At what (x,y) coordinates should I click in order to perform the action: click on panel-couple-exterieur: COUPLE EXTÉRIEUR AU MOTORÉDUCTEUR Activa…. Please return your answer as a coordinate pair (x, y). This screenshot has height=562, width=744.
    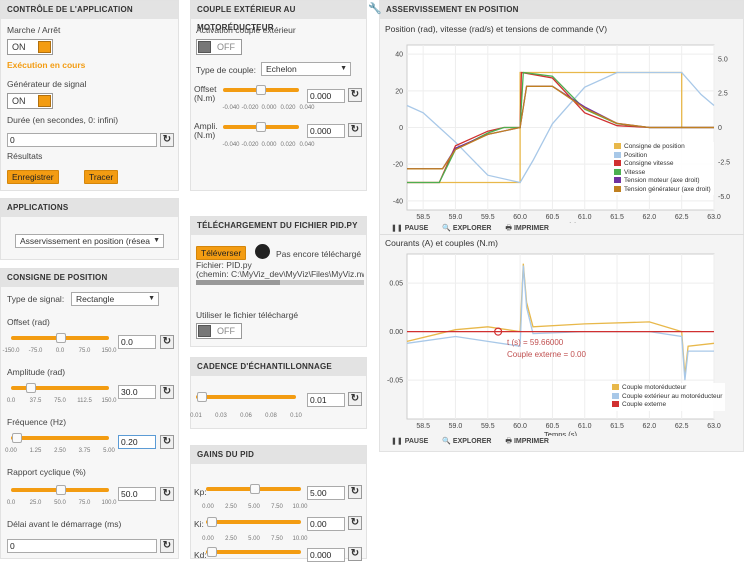
    Looking at the image, I should click on (278, 95).